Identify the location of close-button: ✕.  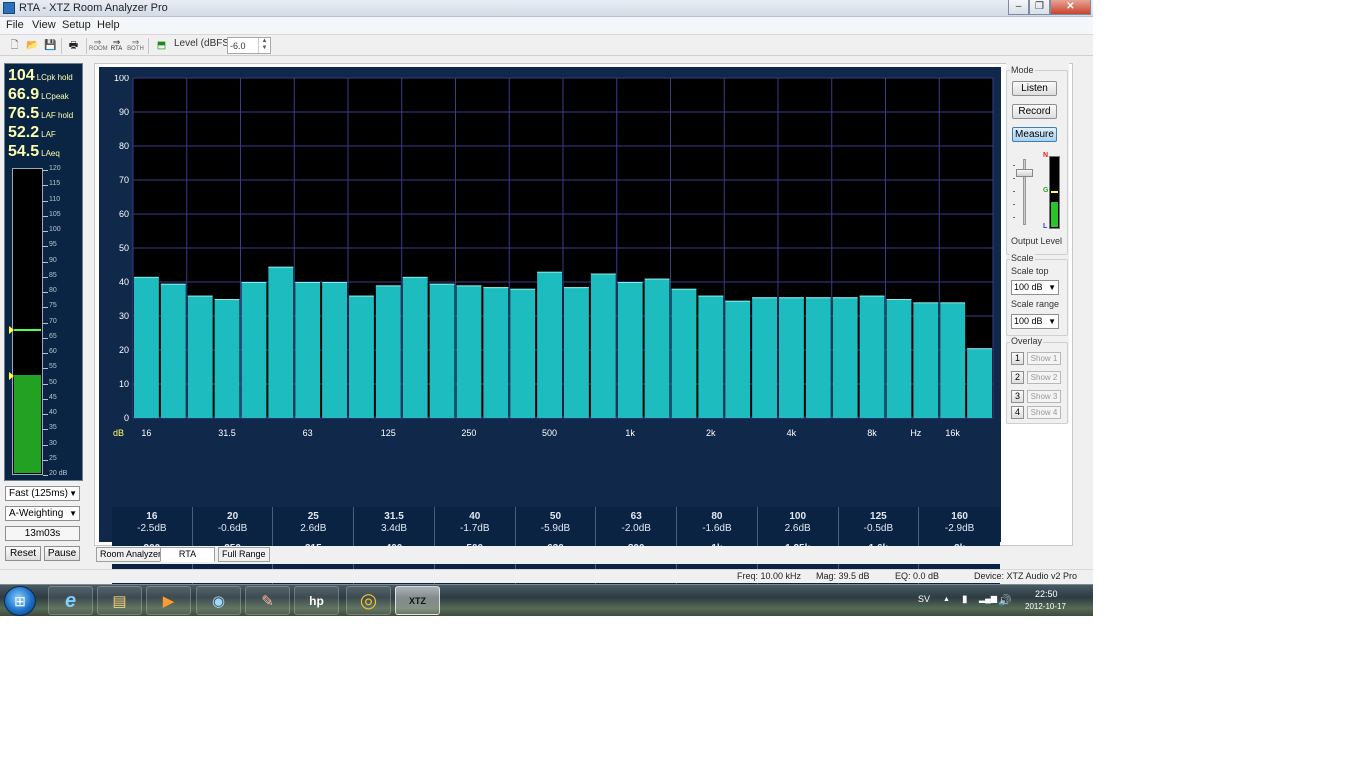
(1070, 7).